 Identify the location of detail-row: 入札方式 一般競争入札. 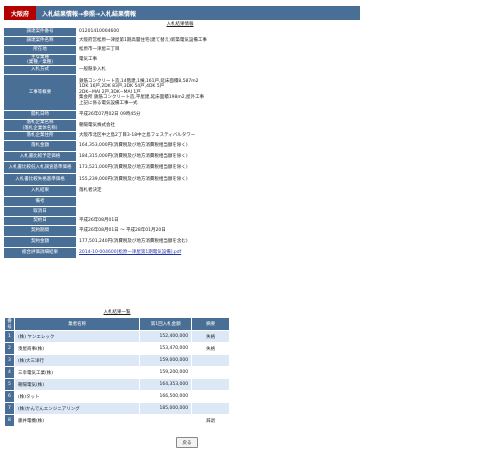
(180, 70).